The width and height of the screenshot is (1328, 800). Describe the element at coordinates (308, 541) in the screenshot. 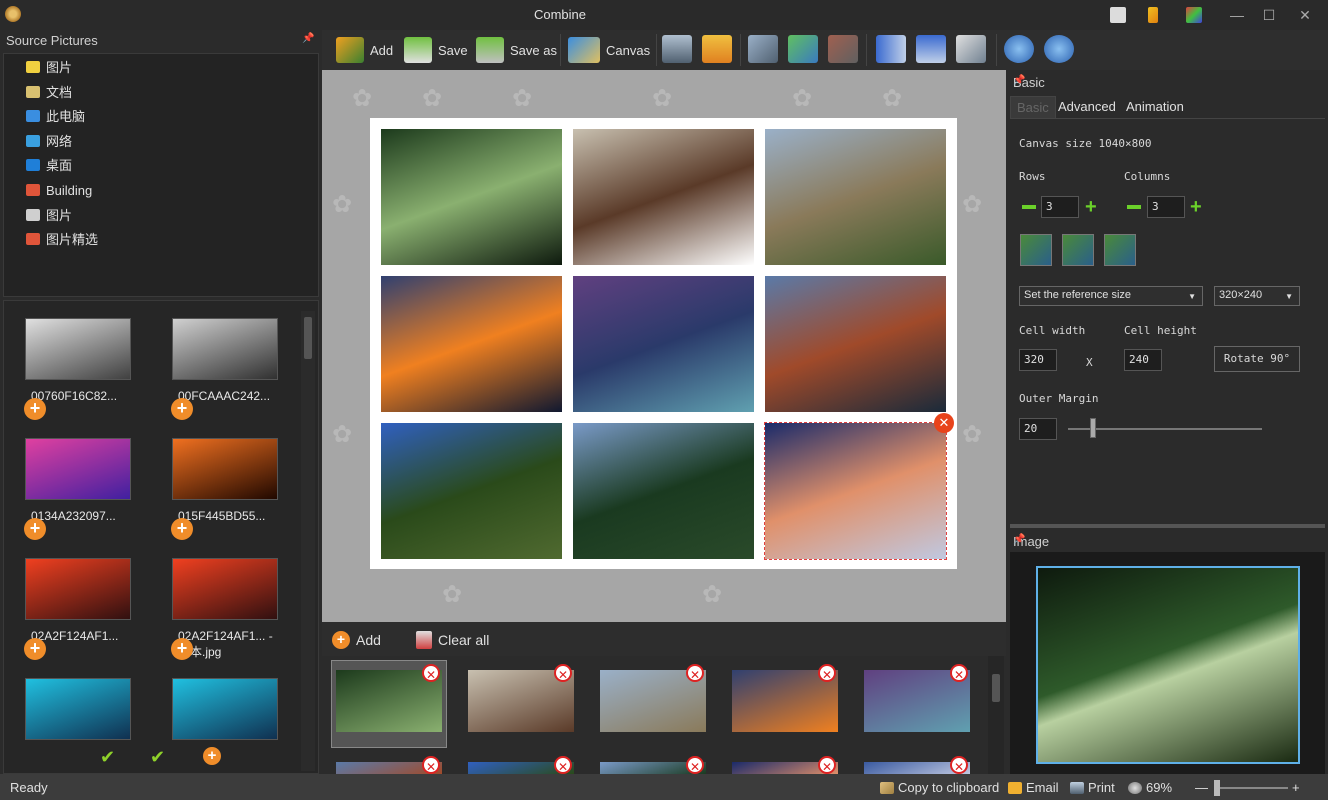

I see `source-list-scrollbar` at that location.